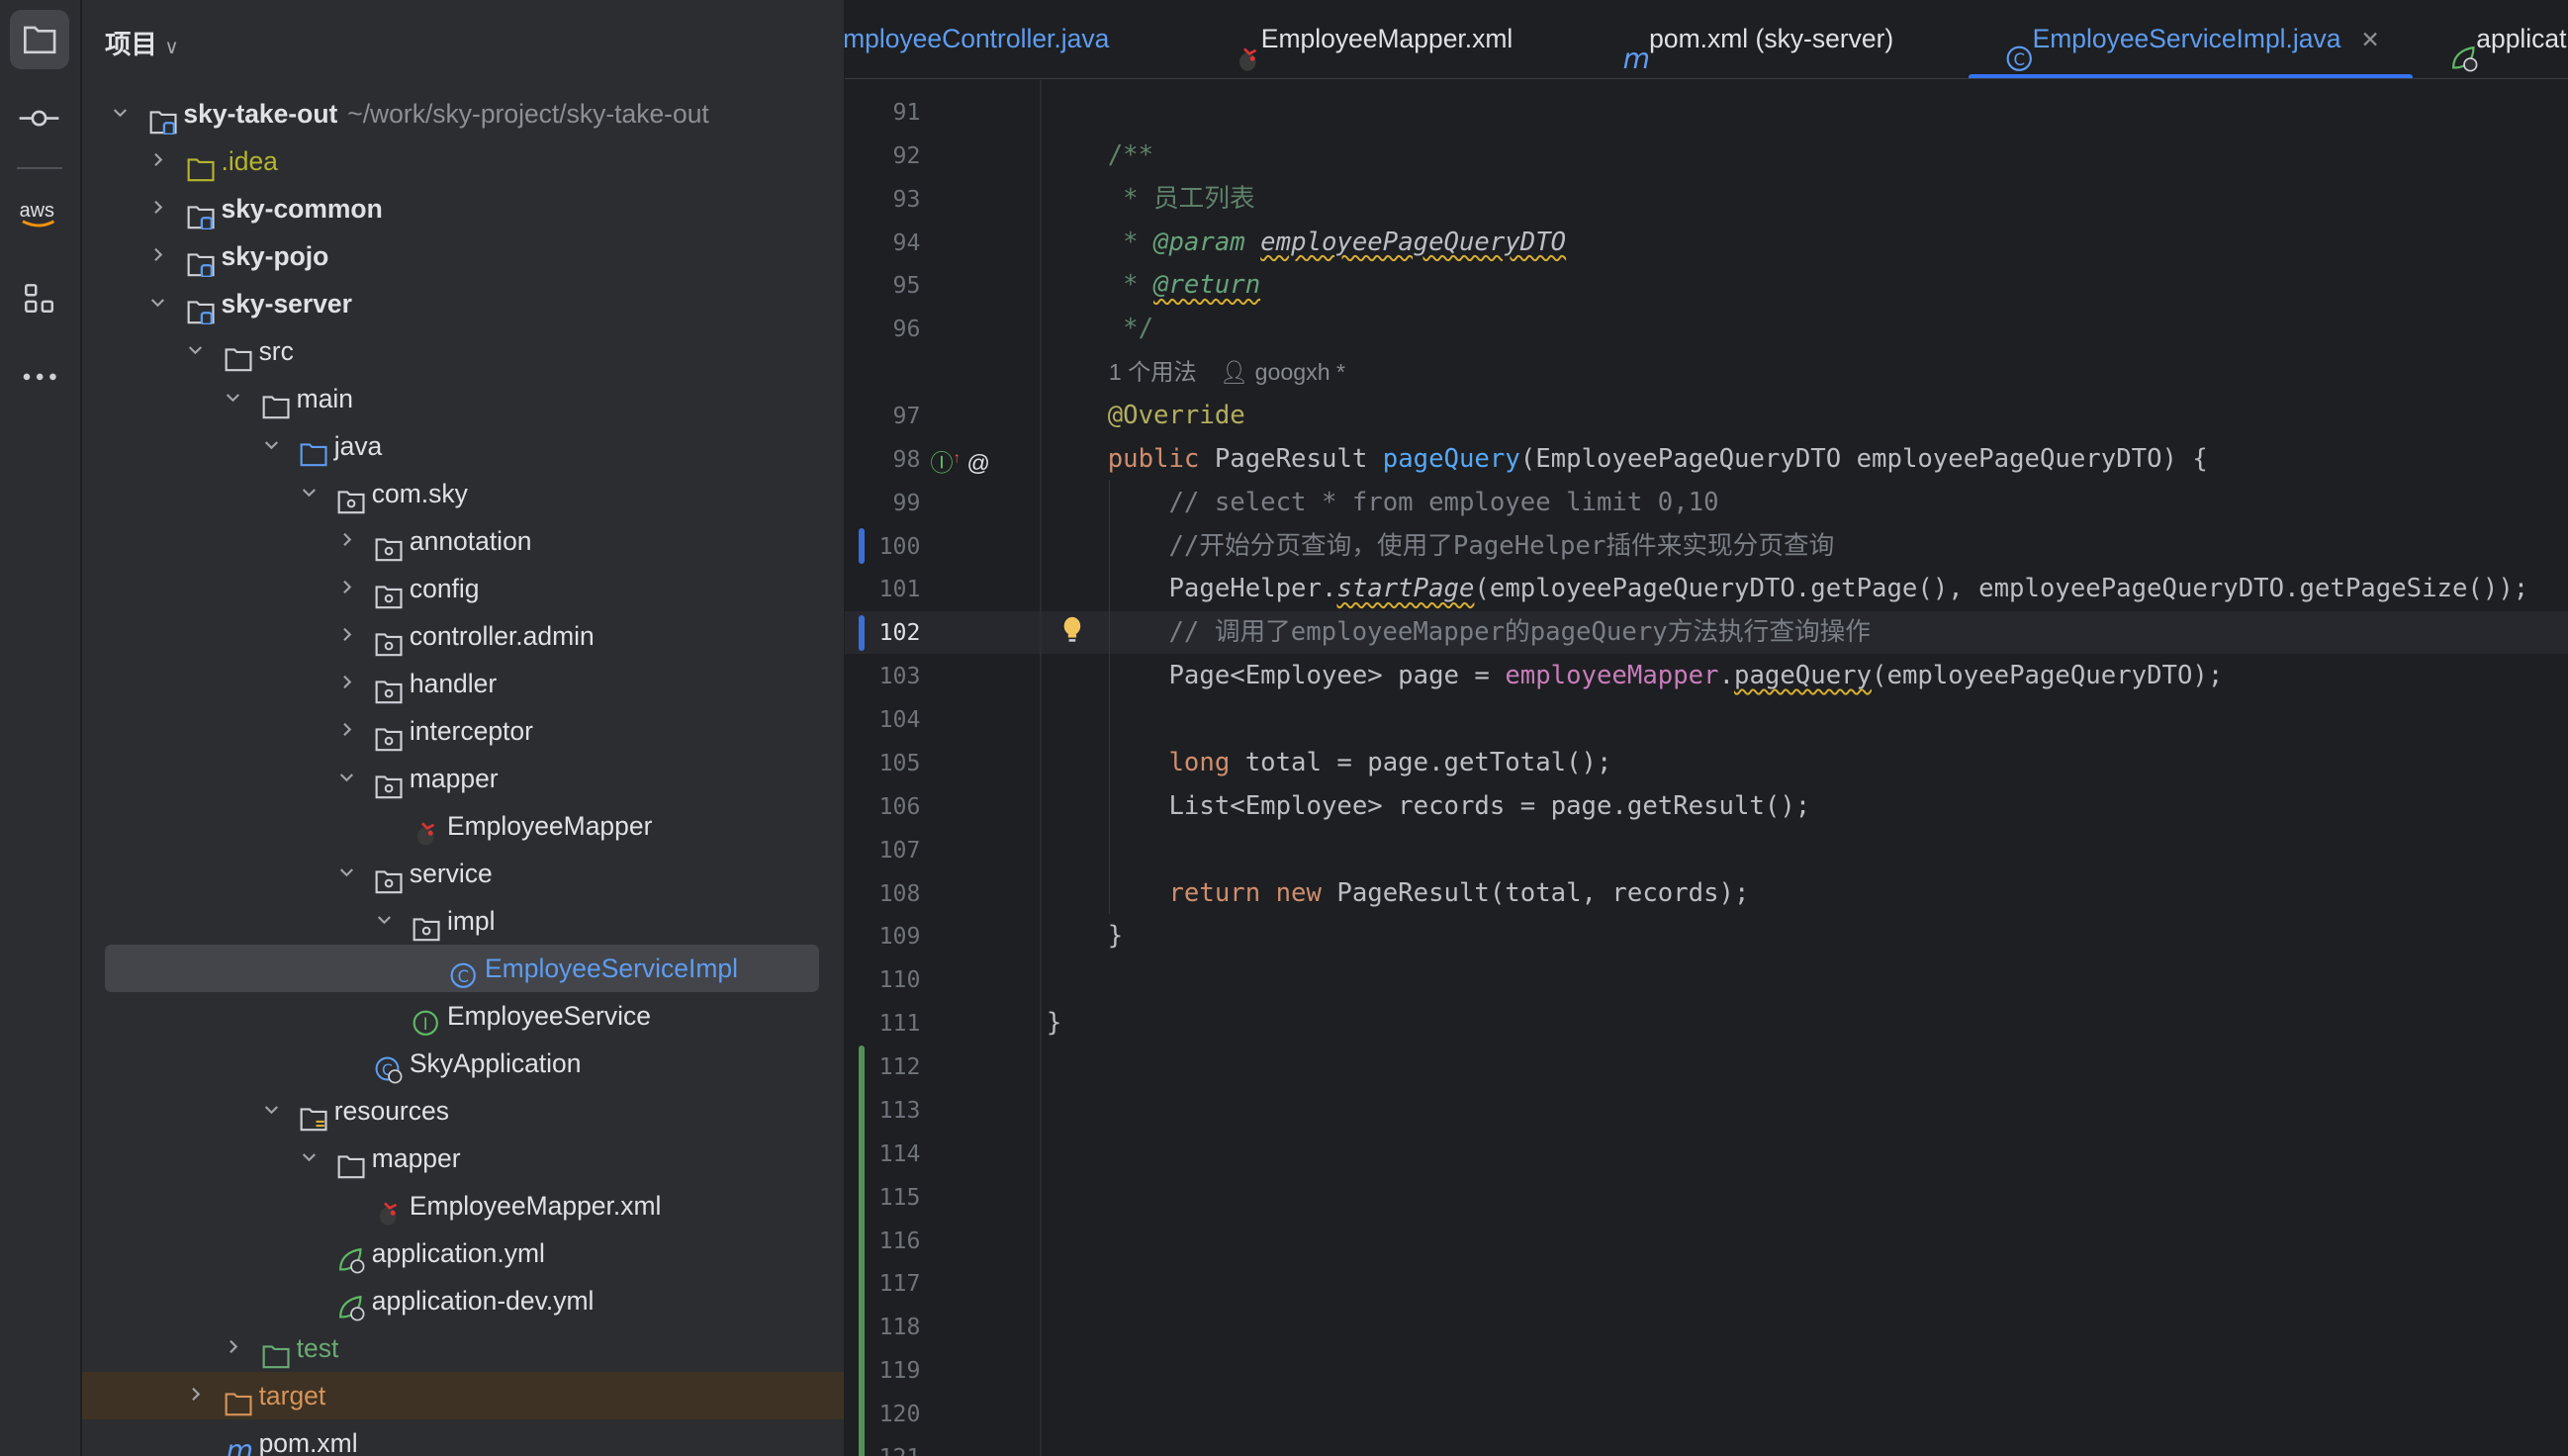 This screenshot has width=2568, height=1456. What do you see at coordinates (1153, 372) in the screenshot?
I see `usage-count: 1 个用法` at bounding box center [1153, 372].